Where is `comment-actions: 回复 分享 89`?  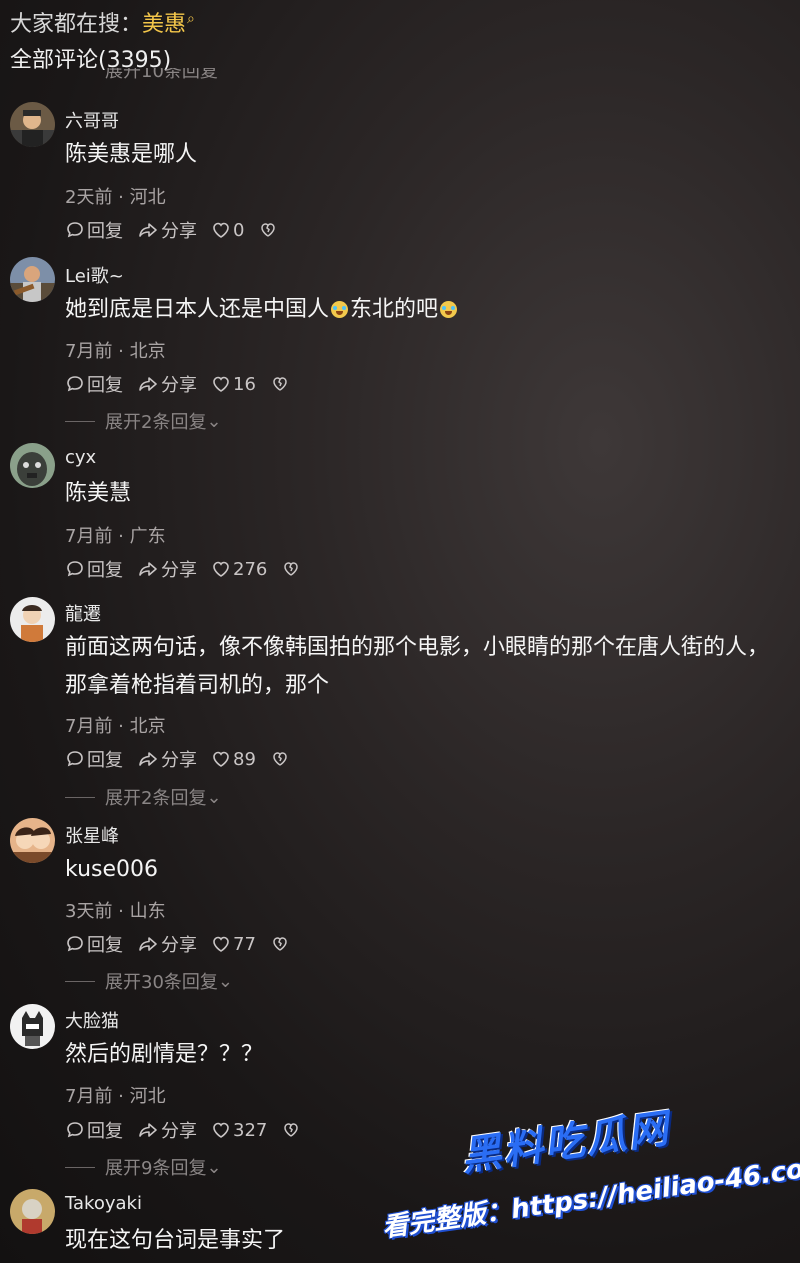
comment-actions: 回复 分享 89 is located at coordinates (185, 759).